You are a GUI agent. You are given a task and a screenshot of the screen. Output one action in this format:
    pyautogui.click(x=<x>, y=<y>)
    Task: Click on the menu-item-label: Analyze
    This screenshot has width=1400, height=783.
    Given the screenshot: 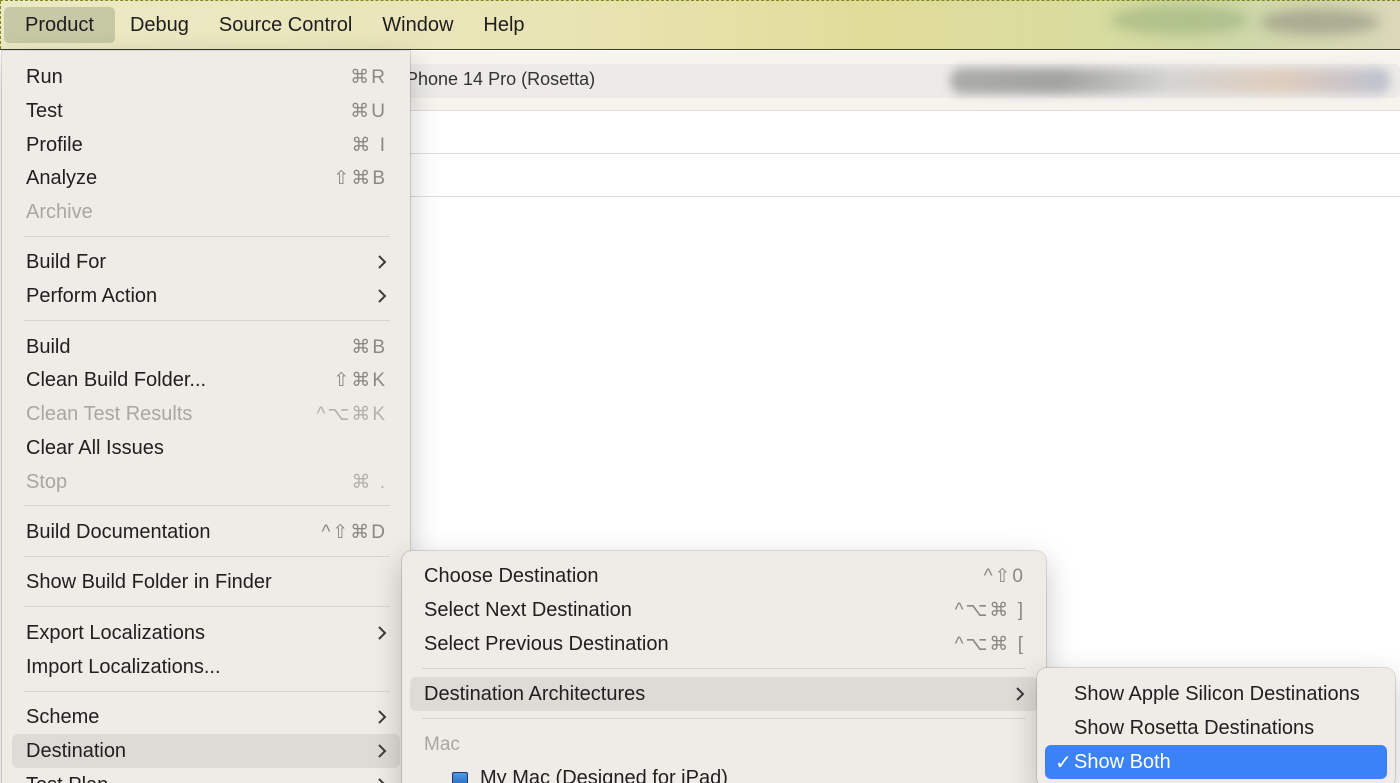 What is the action you would take?
    pyautogui.click(x=62, y=177)
    